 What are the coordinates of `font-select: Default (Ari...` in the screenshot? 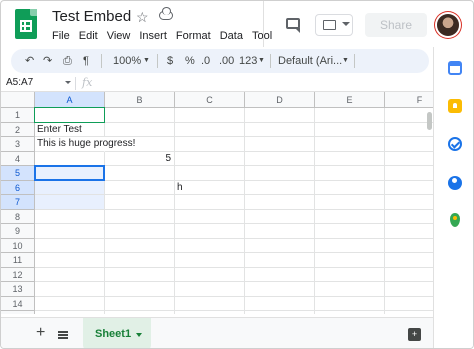 It's located at (310, 61).